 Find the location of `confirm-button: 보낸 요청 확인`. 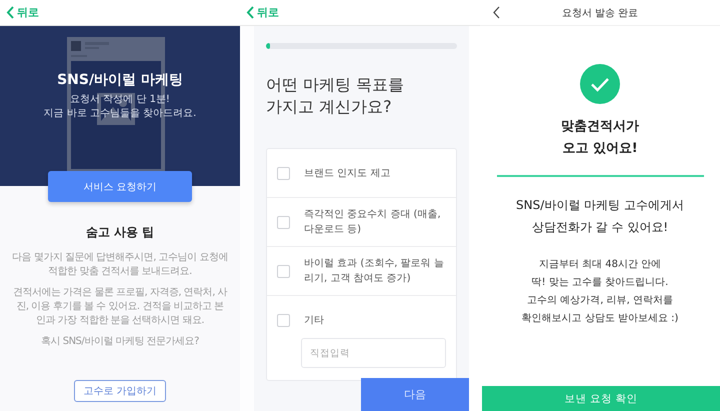

confirm-button: 보낸 요청 확인 is located at coordinates (601, 398).